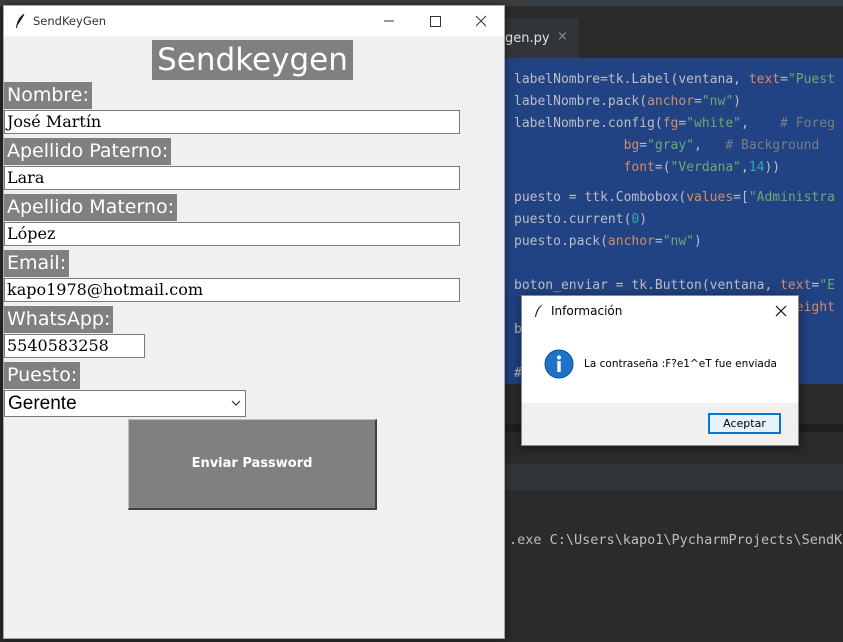 The image size is (843, 642). Describe the element at coordinates (587, 311) in the screenshot. I see `dialog-title: Información` at that location.